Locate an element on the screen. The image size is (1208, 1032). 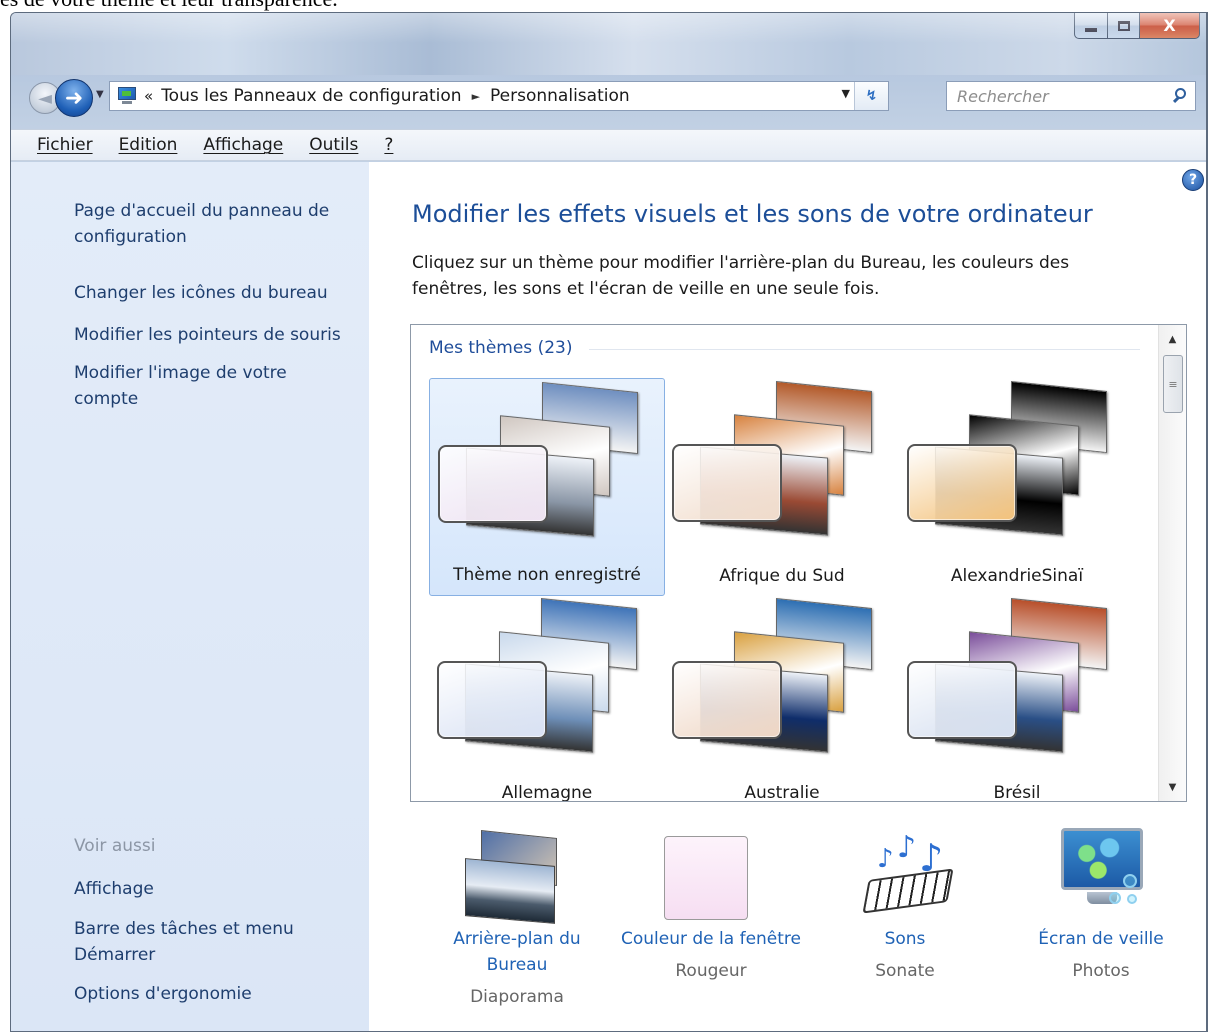
control-panel-icon is located at coordinates (127, 96).